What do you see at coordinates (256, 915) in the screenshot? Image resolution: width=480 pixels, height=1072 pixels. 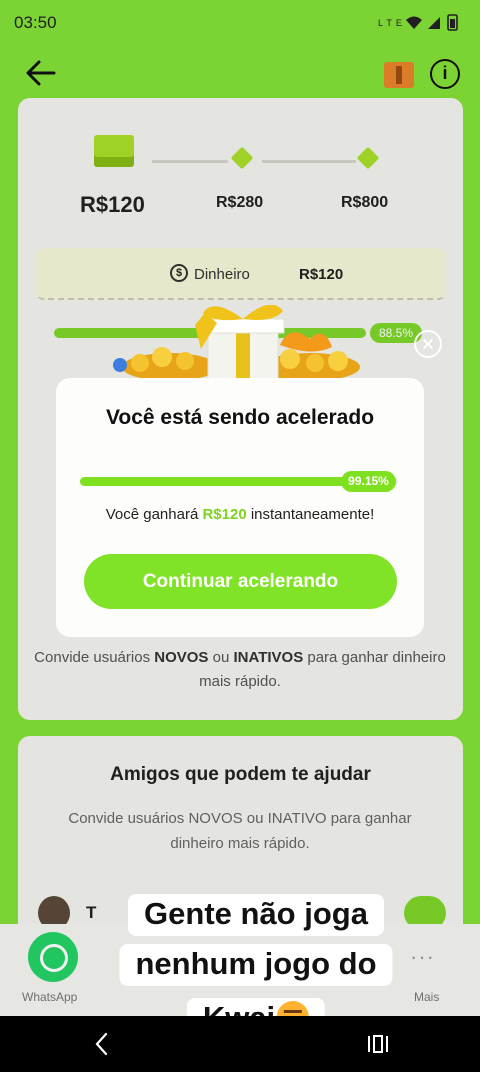 I see `caption-line-1: Gente não joga` at bounding box center [256, 915].